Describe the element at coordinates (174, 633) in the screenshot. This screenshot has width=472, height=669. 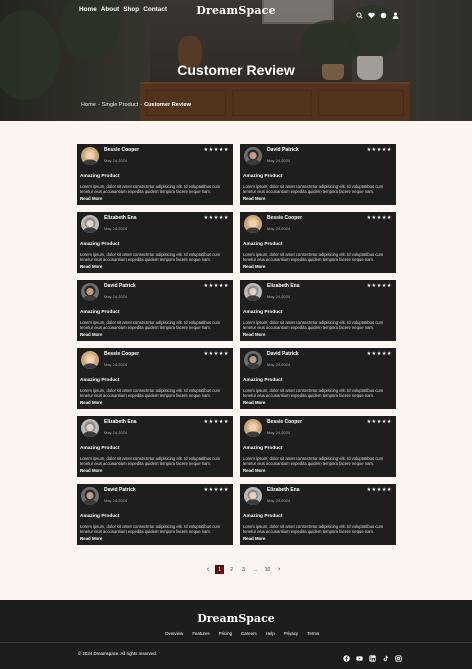
I see `footer-link-overview: Overview` at that location.